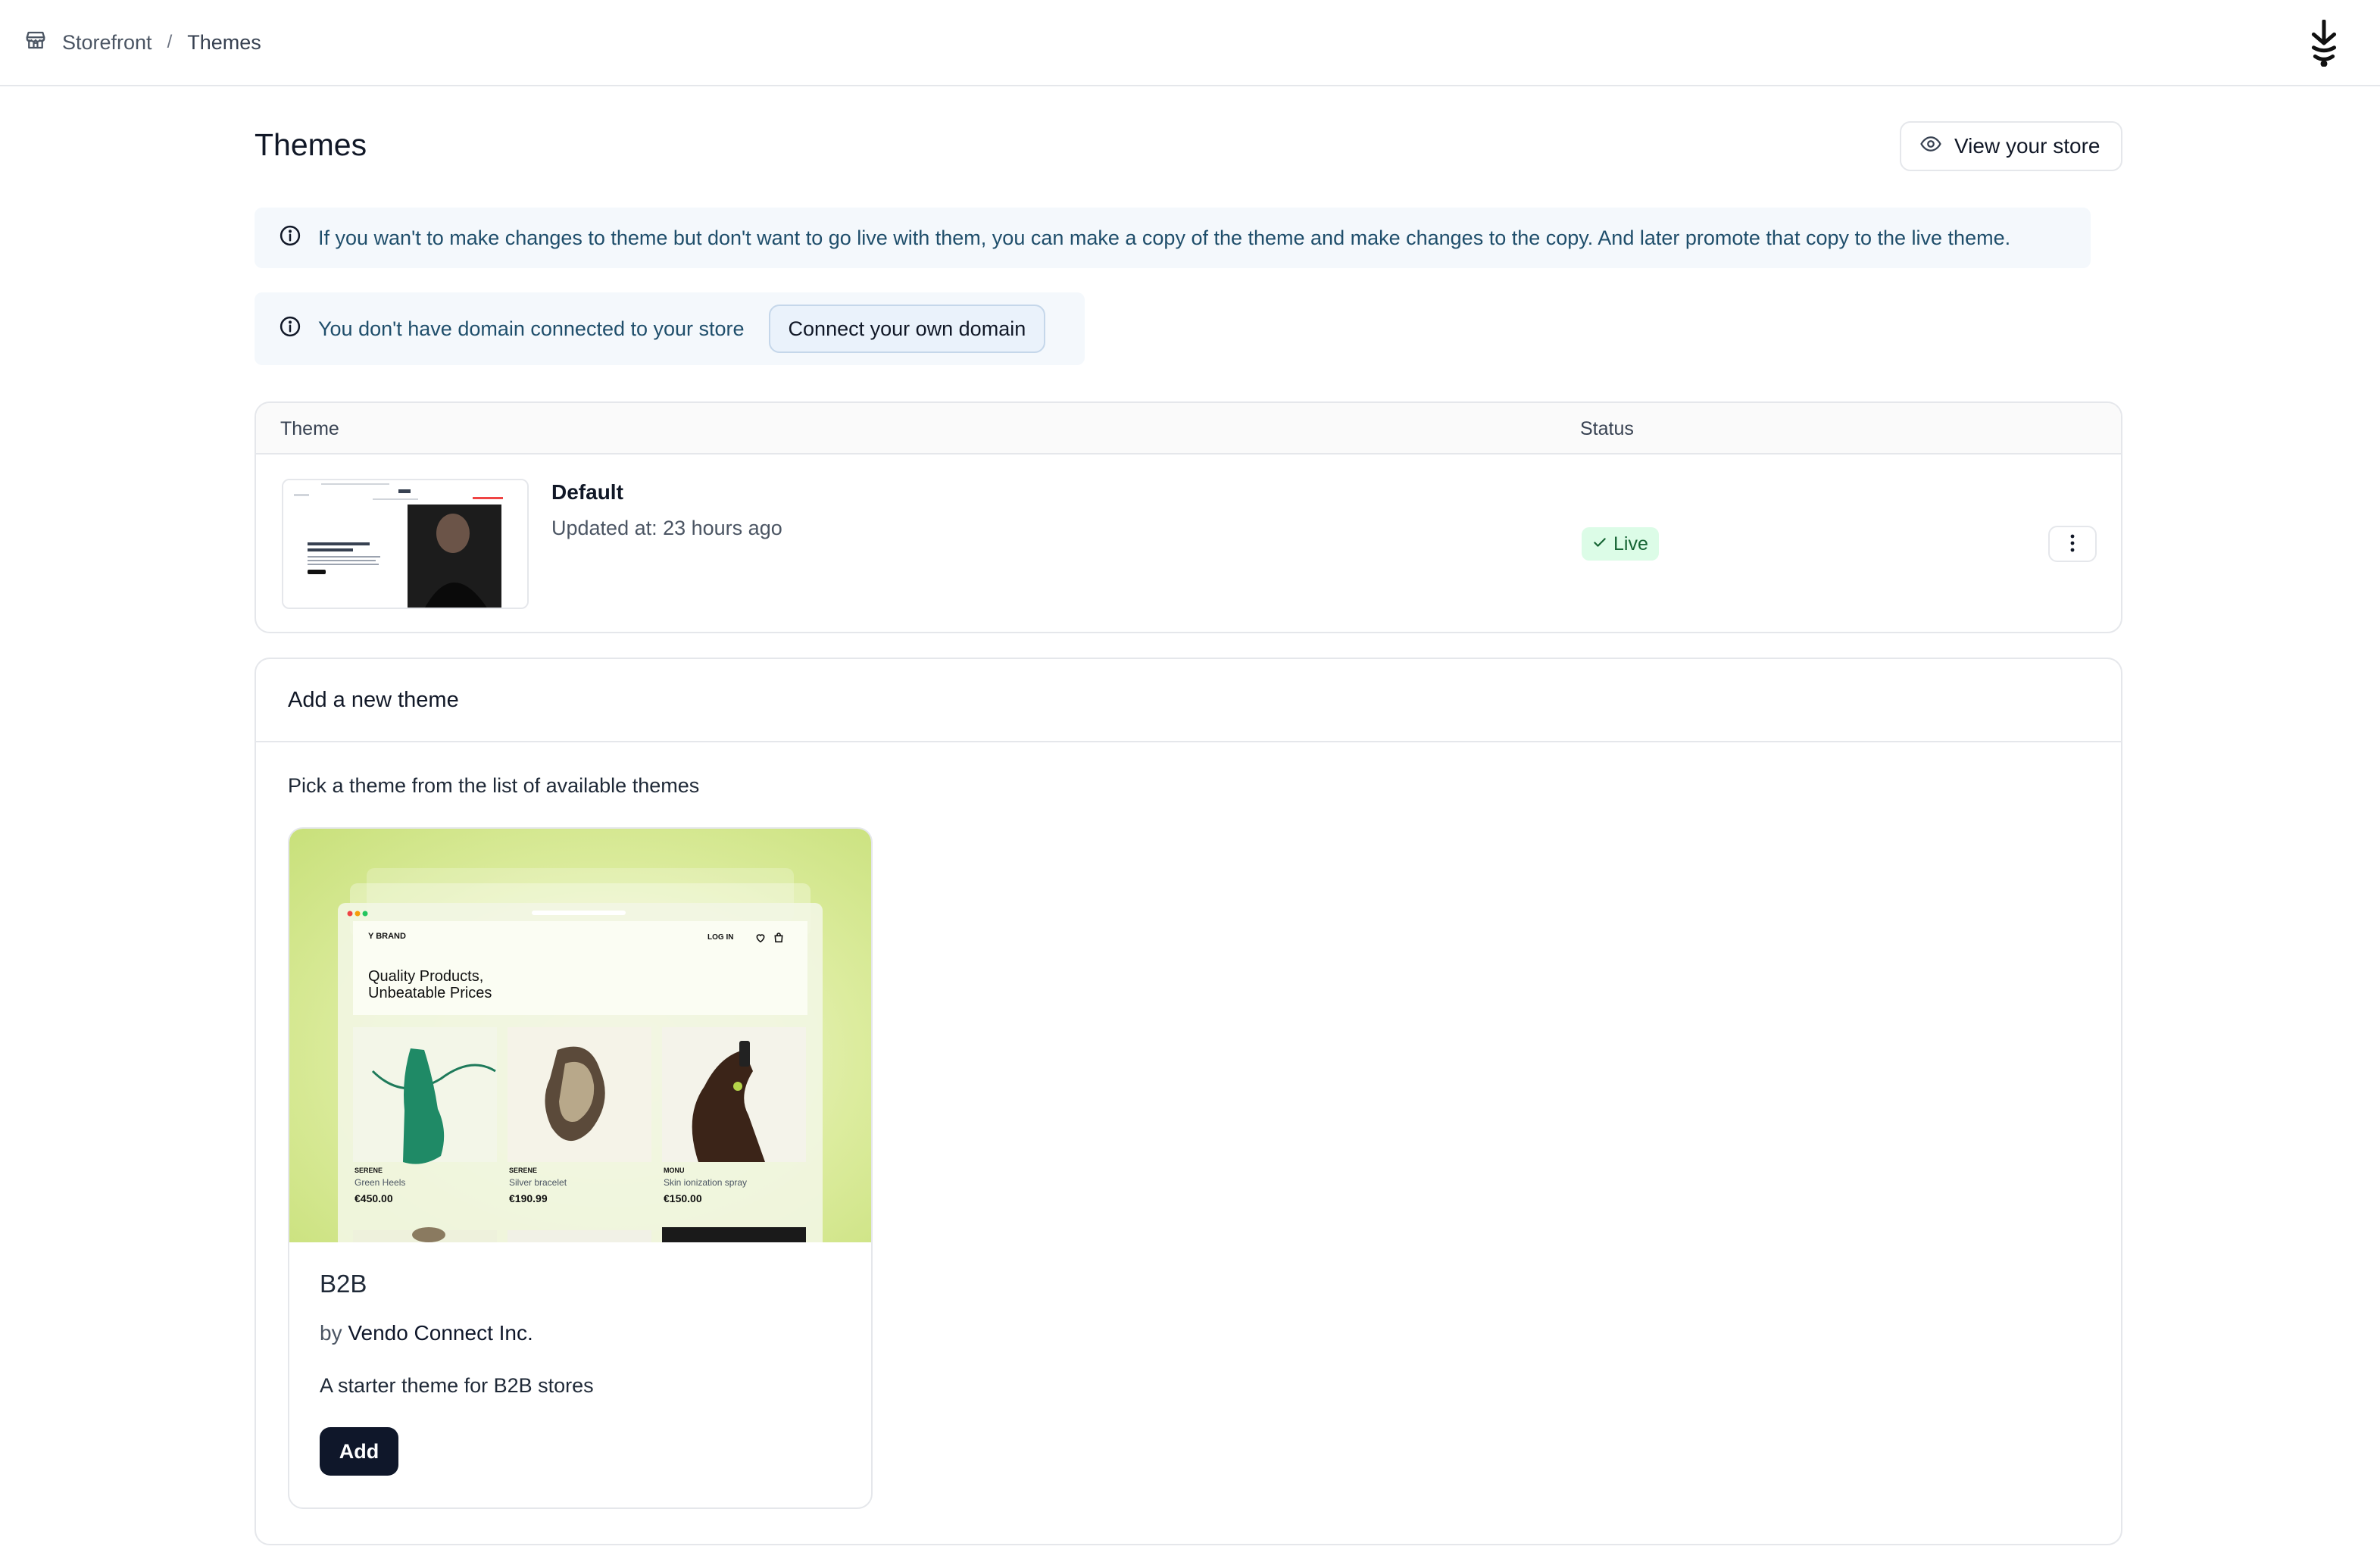  What do you see at coordinates (538, 1182) in the screenshot?
I see `preview-product-name: Silver bracelet` at bounding box center [538, 1182].